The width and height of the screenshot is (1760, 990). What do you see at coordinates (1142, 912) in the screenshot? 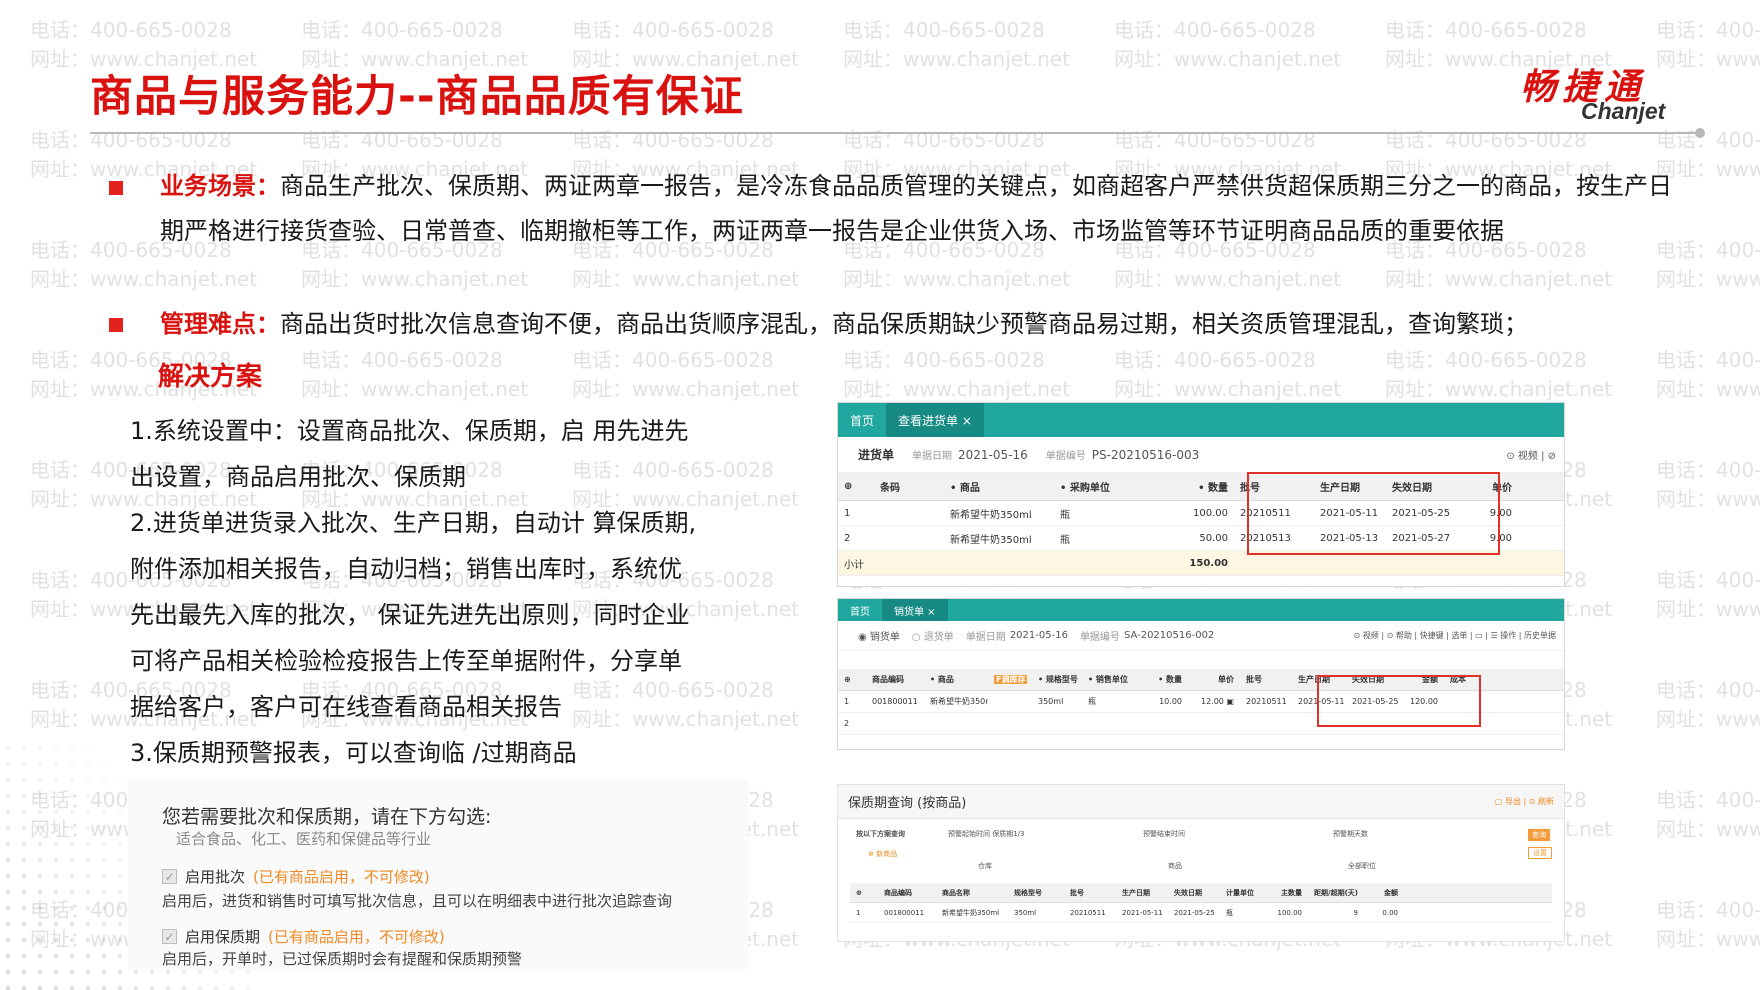
I see `grid-cell: 2021-05-11` at bounding box center [1142, 912].